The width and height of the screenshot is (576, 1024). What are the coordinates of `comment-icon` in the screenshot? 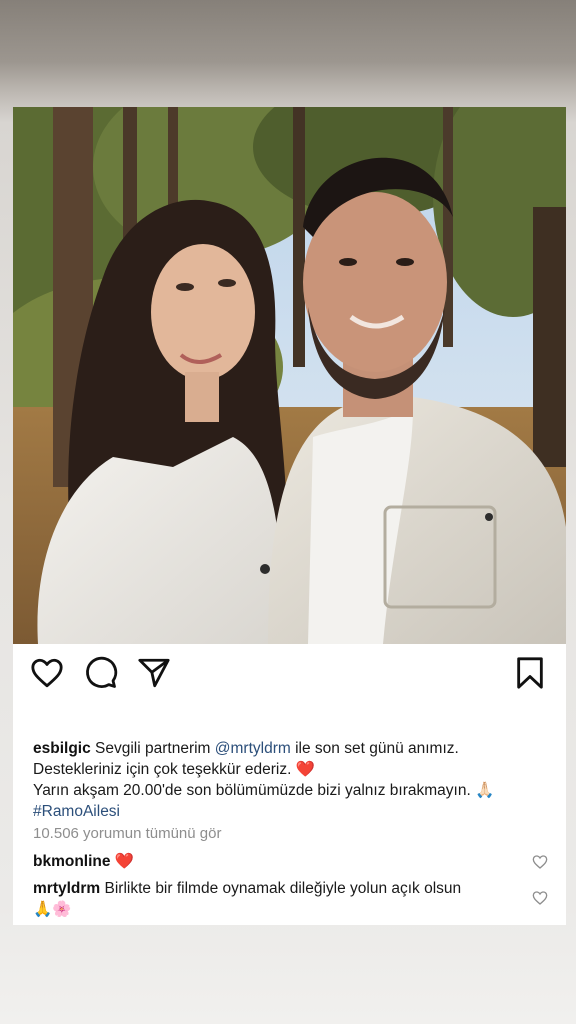 It's located at (102, 672).